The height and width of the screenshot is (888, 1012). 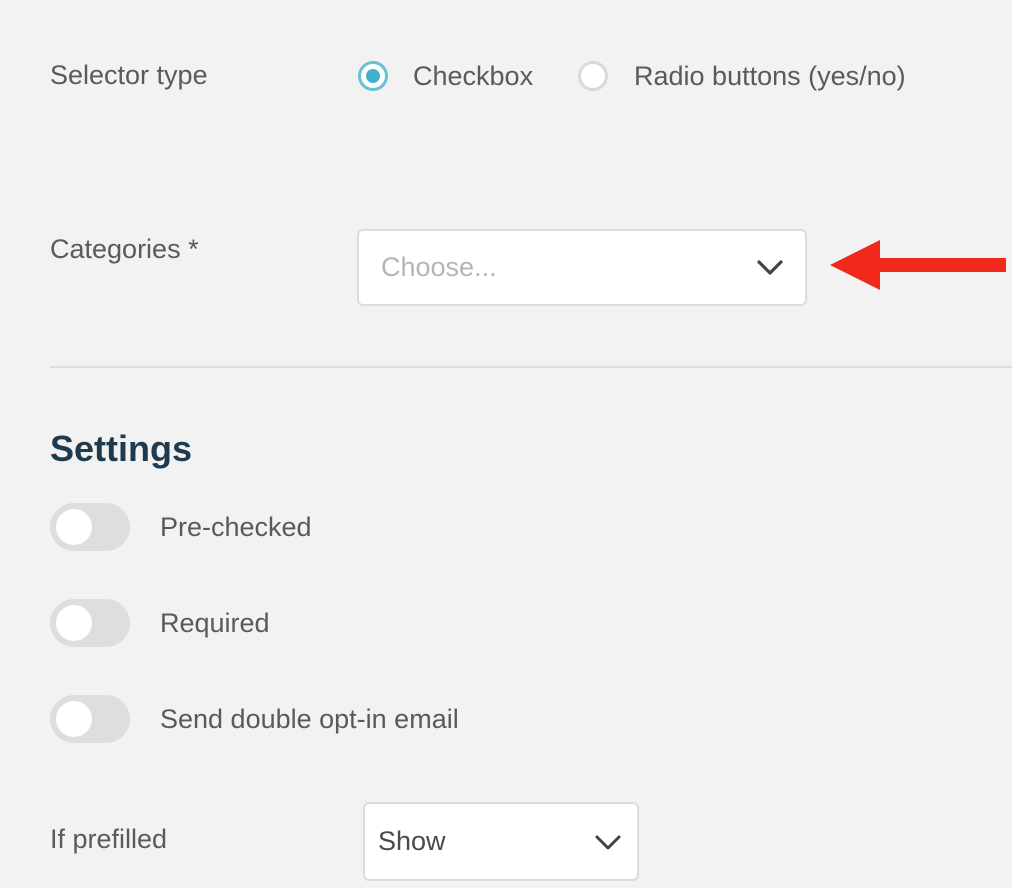 I want to click on red-arrow-icon, so click(x=918, y=265).